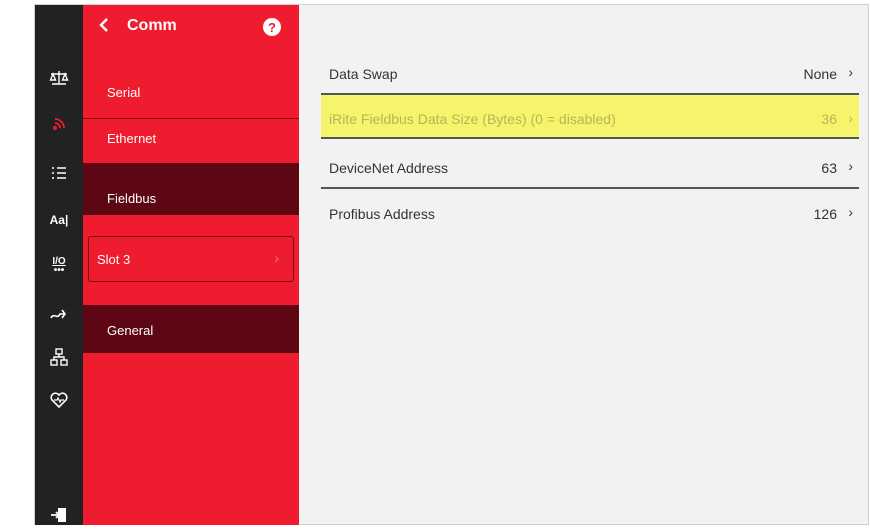 The image size is (870, 530). I want to click on io-icon: I/O •••, so click(59, 266).